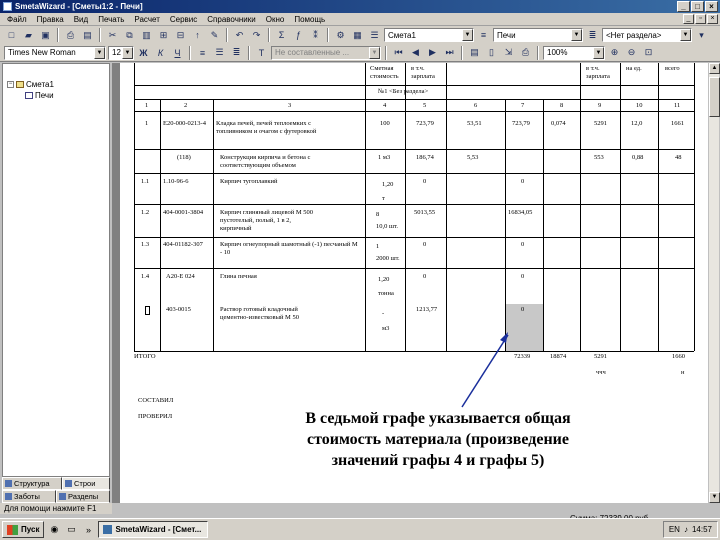 This screenshot has height=540, width=720. What do you see at coordinates (690, 529) in the screenshot?
I see `system-tray: EN ♪ 14:57` at bounding box center [690, 529].